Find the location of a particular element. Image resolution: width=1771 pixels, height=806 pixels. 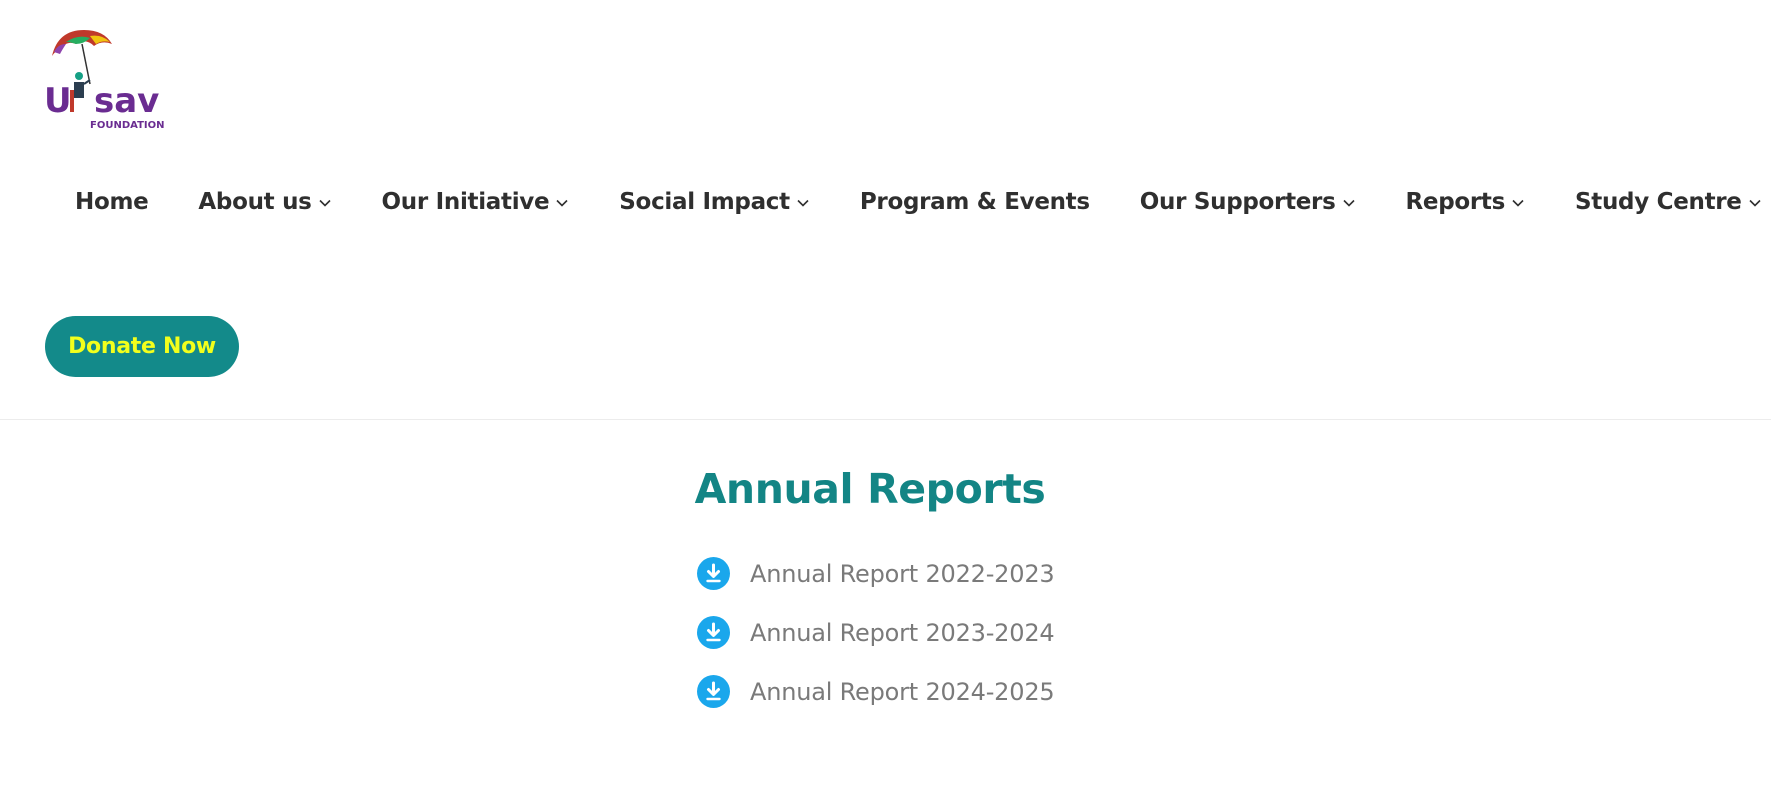

nav-item-home: Home is located at coordinates (111, 202).